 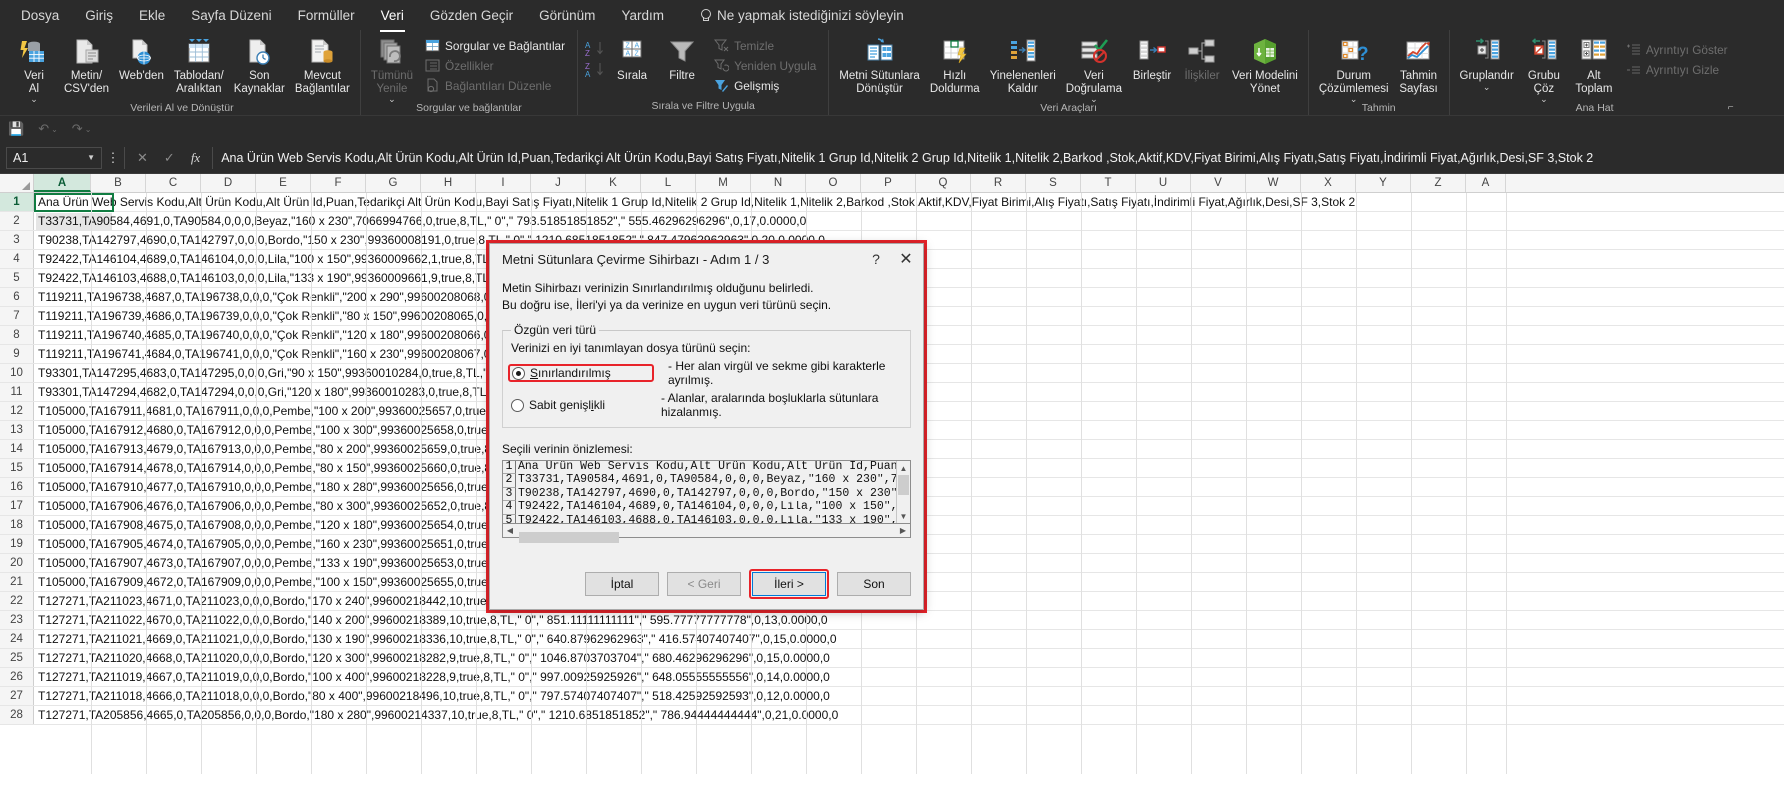 I want to click on tab-dosya: Dosya, so click(x=40, y=15).